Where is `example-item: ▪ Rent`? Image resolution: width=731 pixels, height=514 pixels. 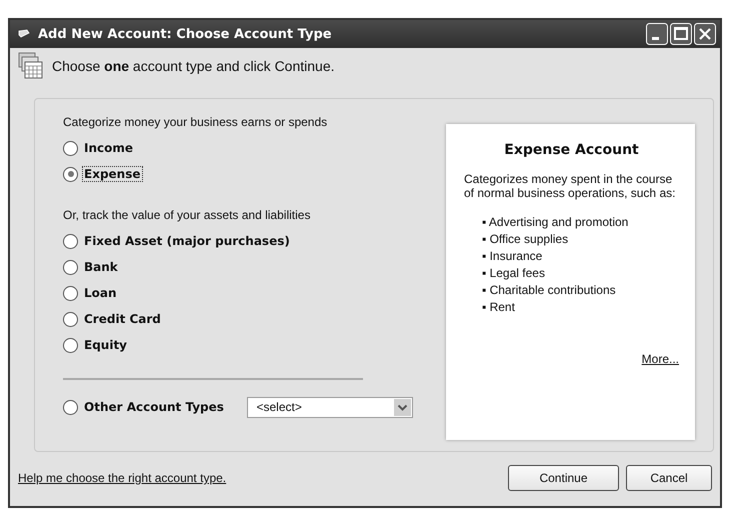
example-item: ▪ Rent is located at coordinates (499, 307).